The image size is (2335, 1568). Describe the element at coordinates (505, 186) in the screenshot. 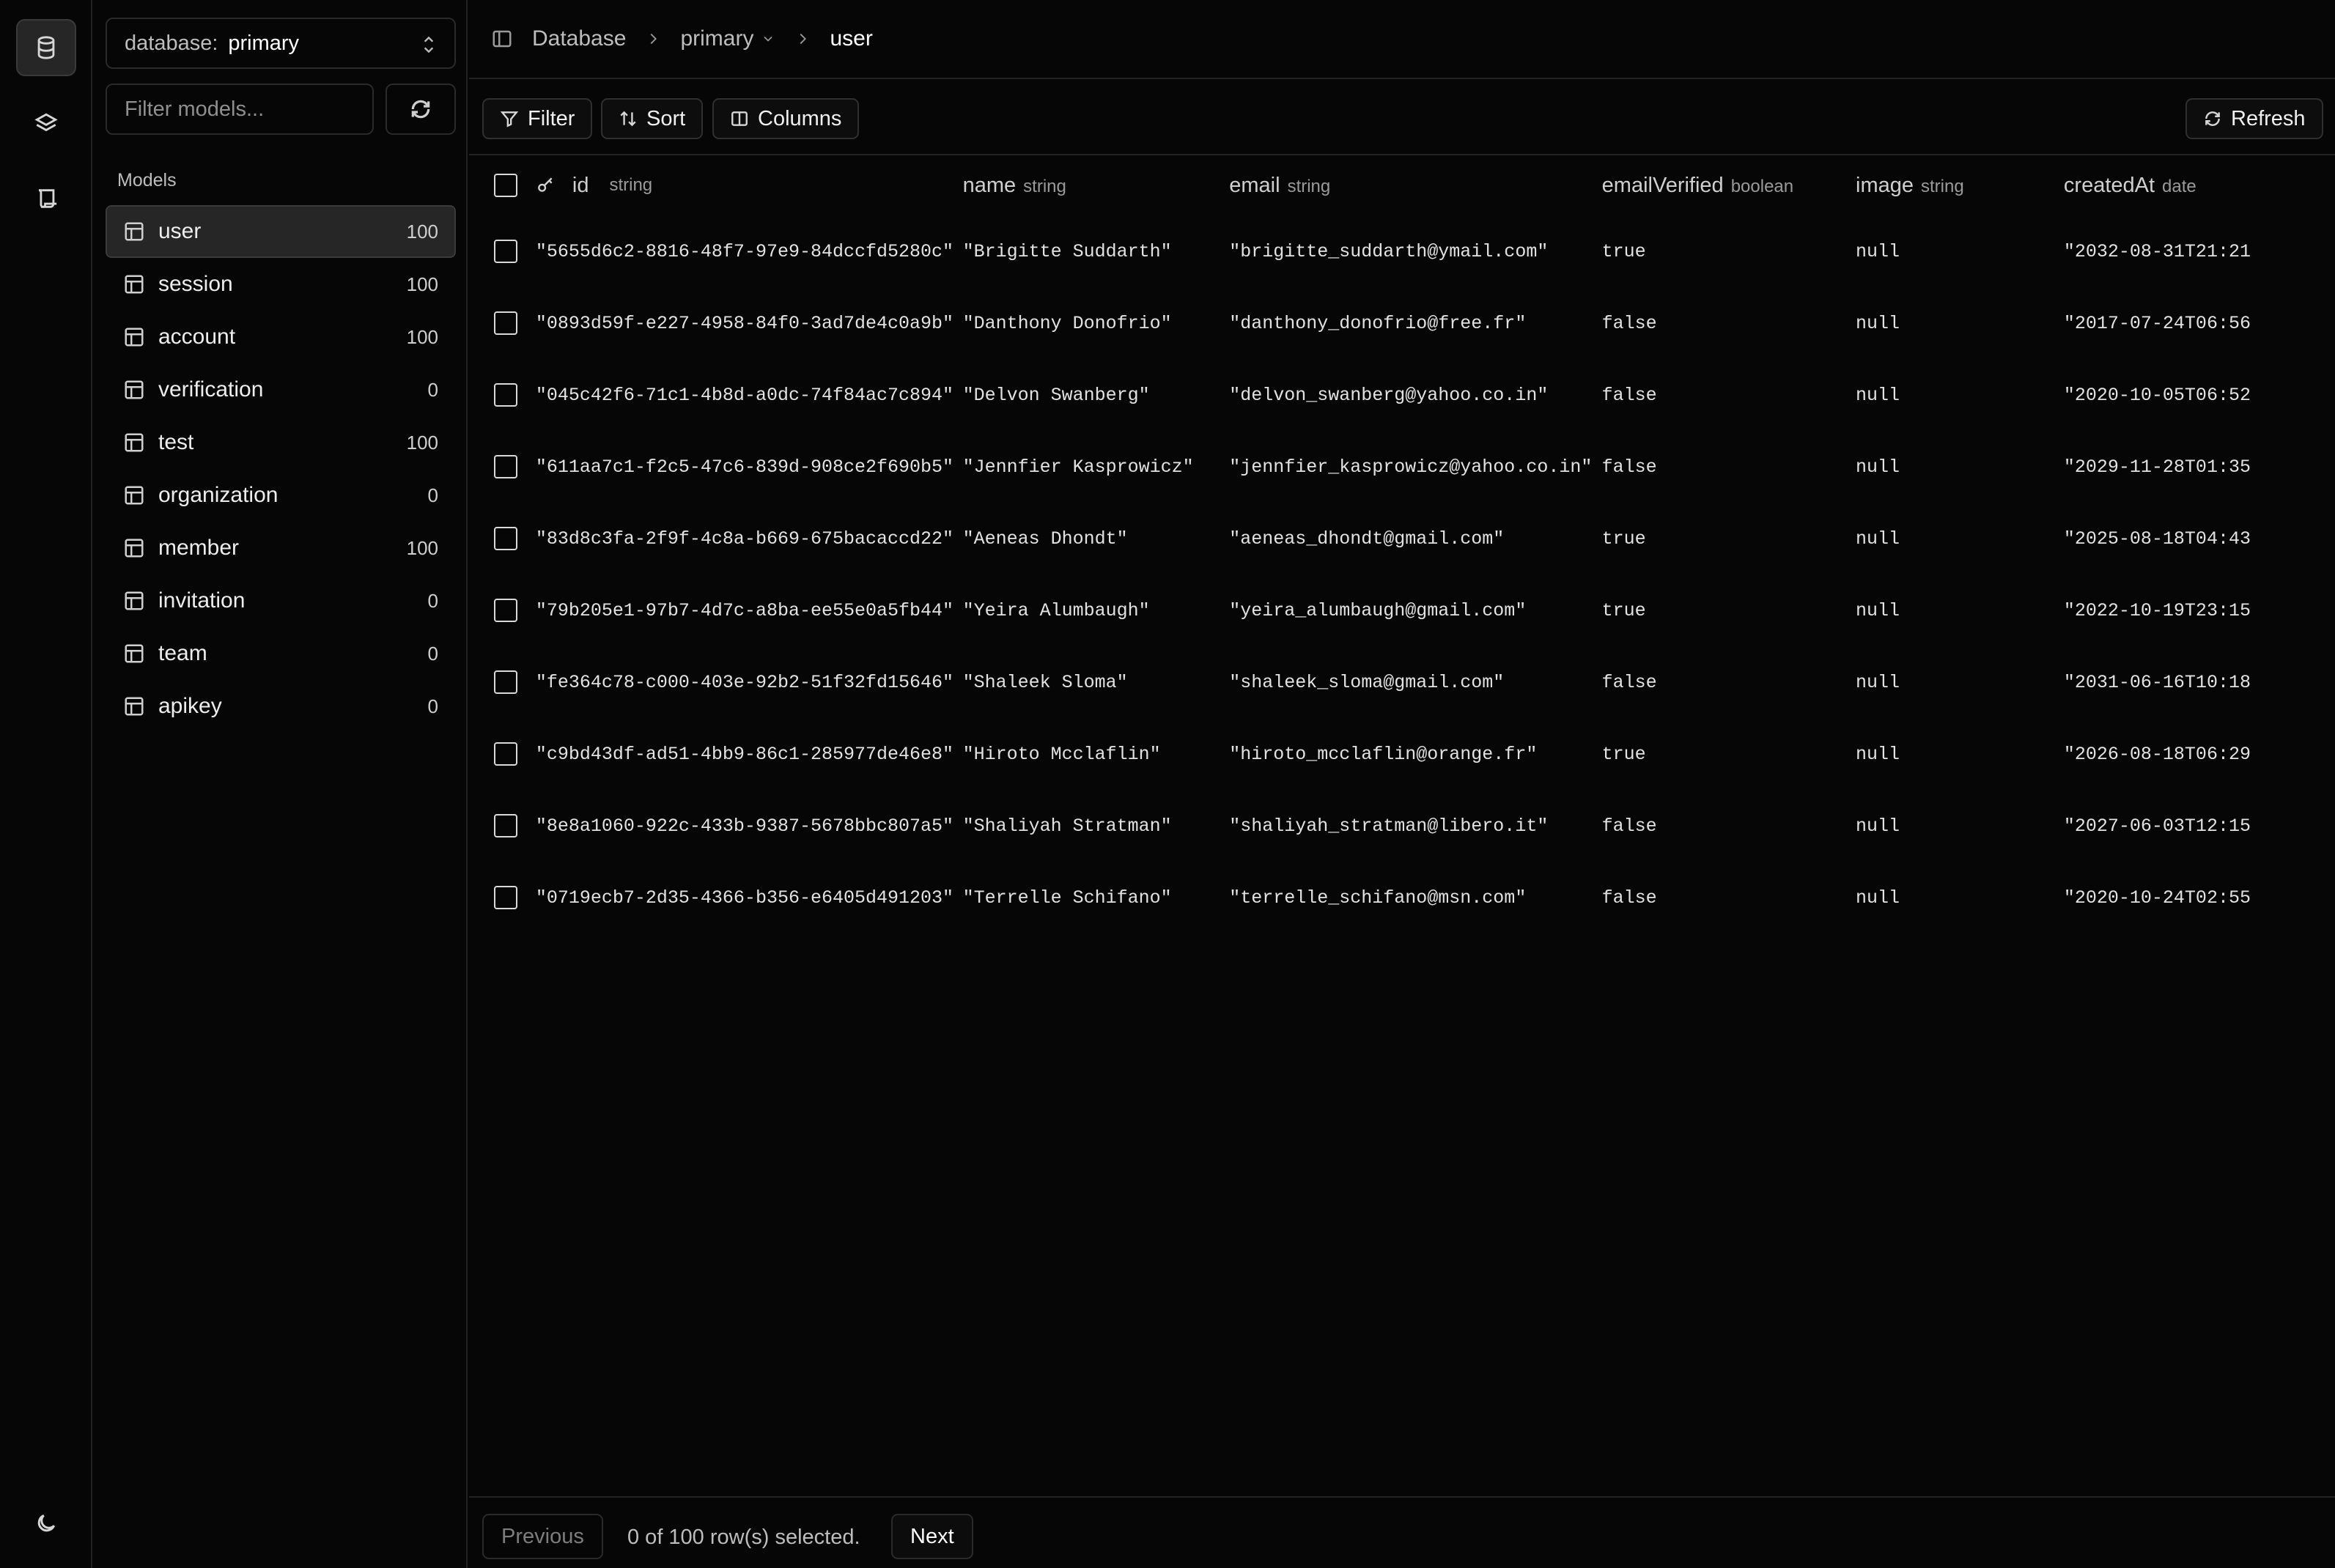

I see `select-all-checkbox` at that location.